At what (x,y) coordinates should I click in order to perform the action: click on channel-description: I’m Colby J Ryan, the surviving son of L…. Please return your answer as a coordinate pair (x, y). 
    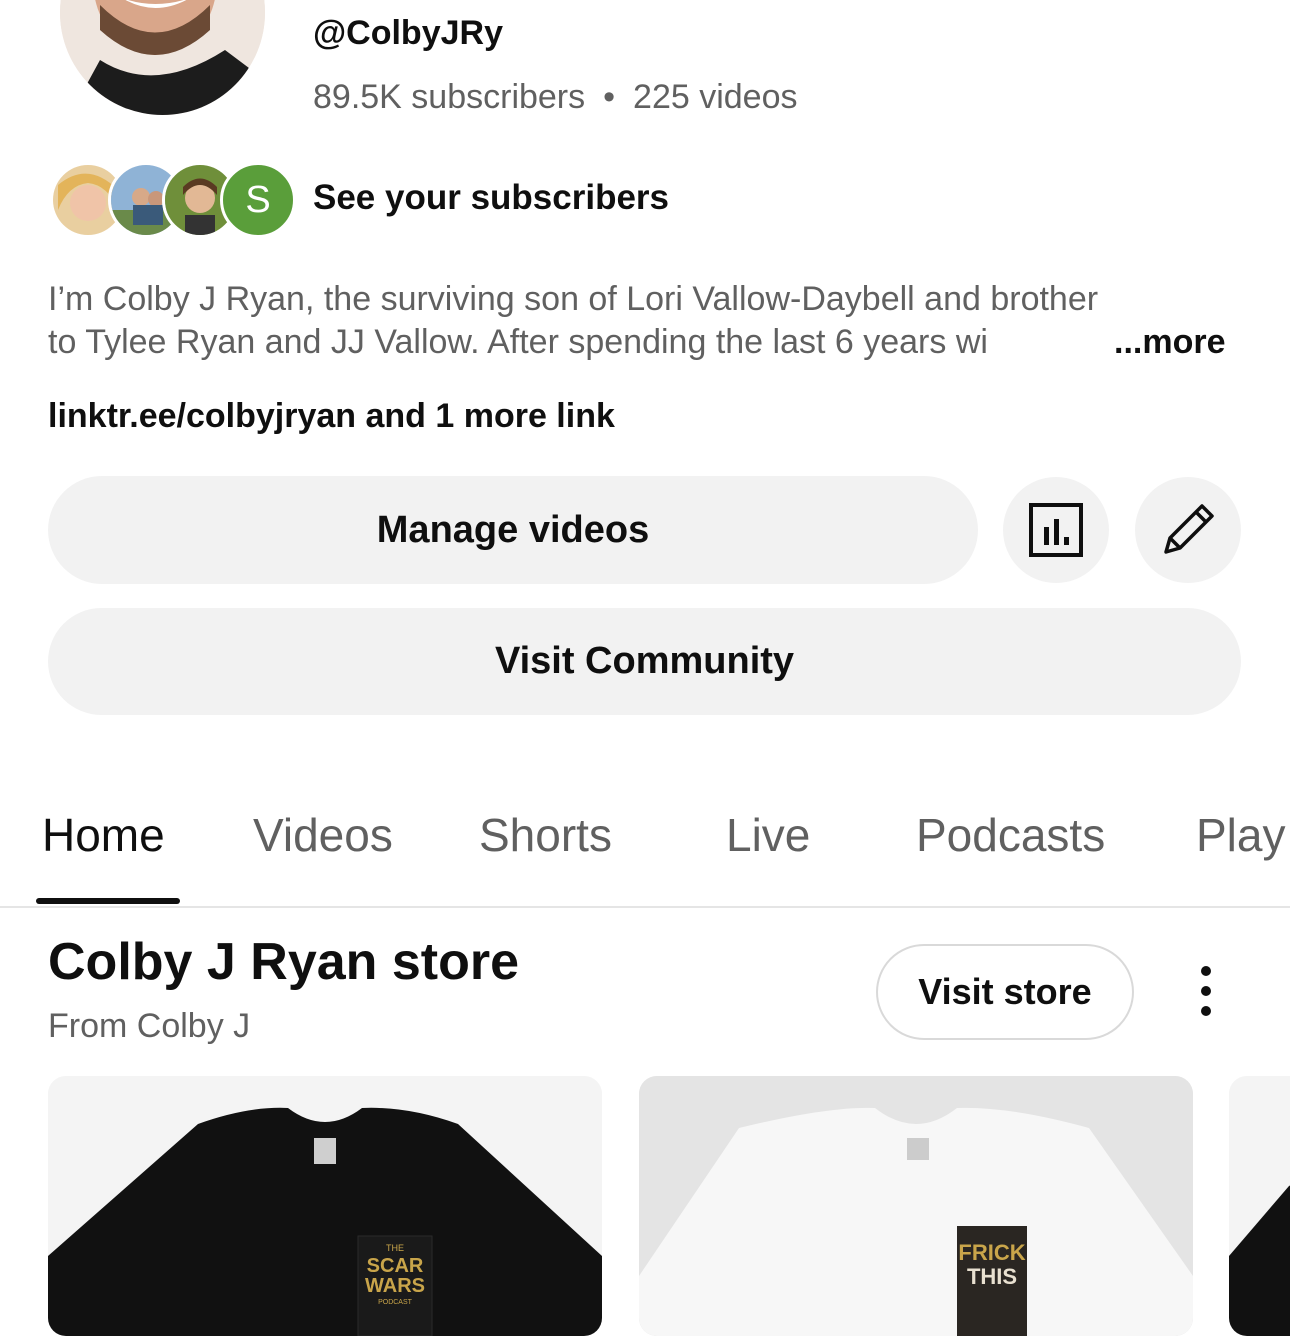
    Looking at the image, I should click on (648, 321).